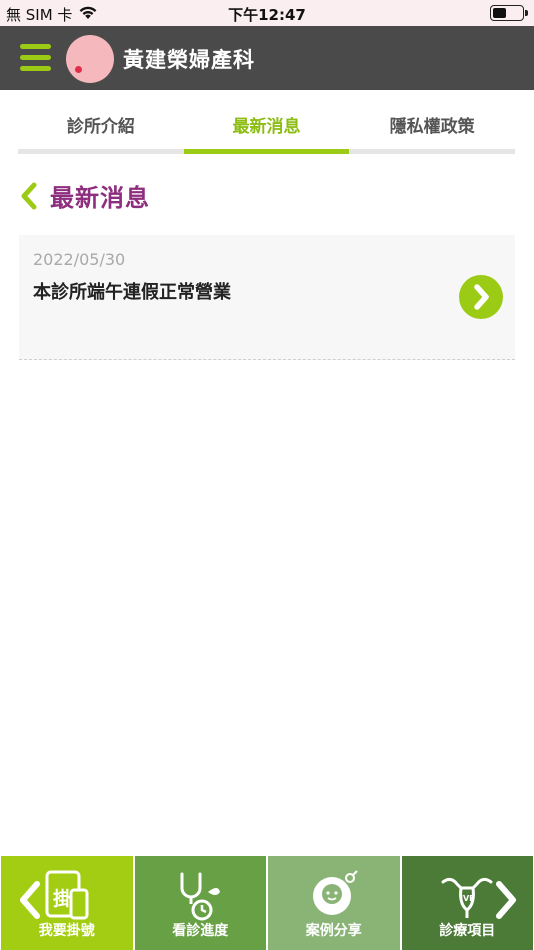  I want to click on chevron-right-icon, so click(506, 900).